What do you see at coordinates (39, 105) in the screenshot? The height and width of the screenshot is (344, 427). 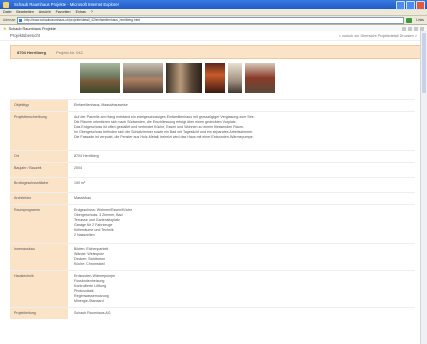 I see `row-label: Objekttyp` at bounding box center [39, 105].